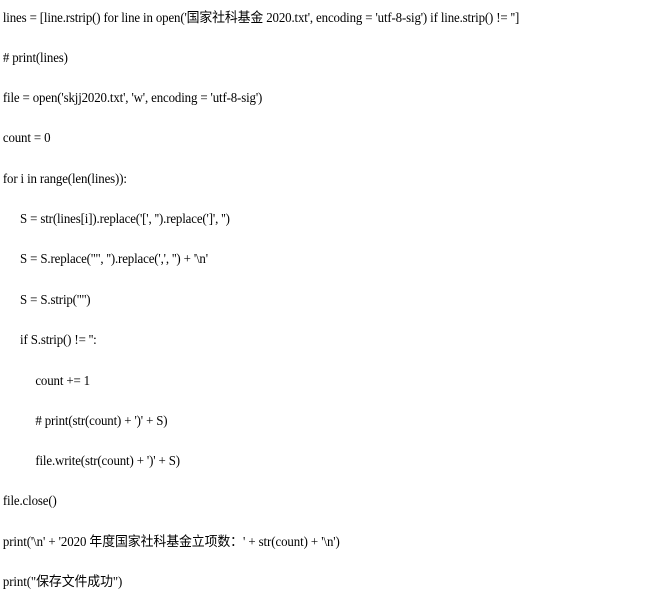 This screenshot has height=610, width=669. I want to click on code-line-comment-print-count: # print(str(count) + ')' + S), so click(101, 420).